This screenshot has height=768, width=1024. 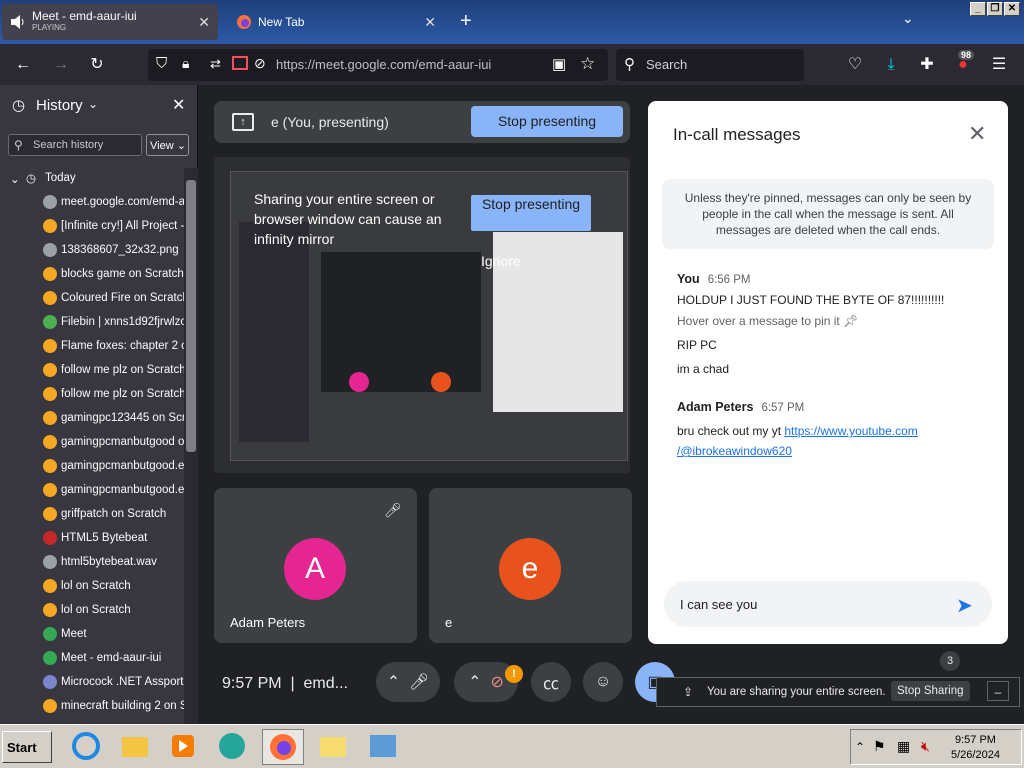 I want to click on pin-icon: 📌︎, so click(x=850, y=321).